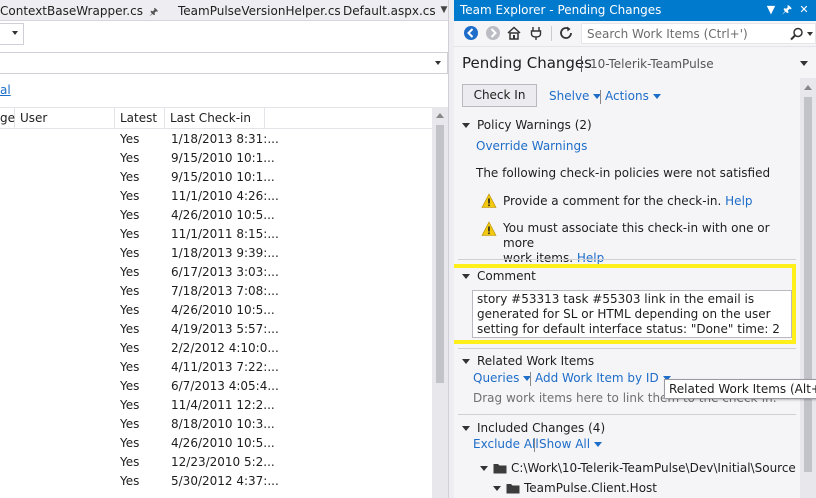 This screenshot has width=816, height=498. What do you see at coordinates (389, 11) in the screenshot?
I see `tab-default-aspx: Default.aspx.cs` at bounding box center [389, 11].